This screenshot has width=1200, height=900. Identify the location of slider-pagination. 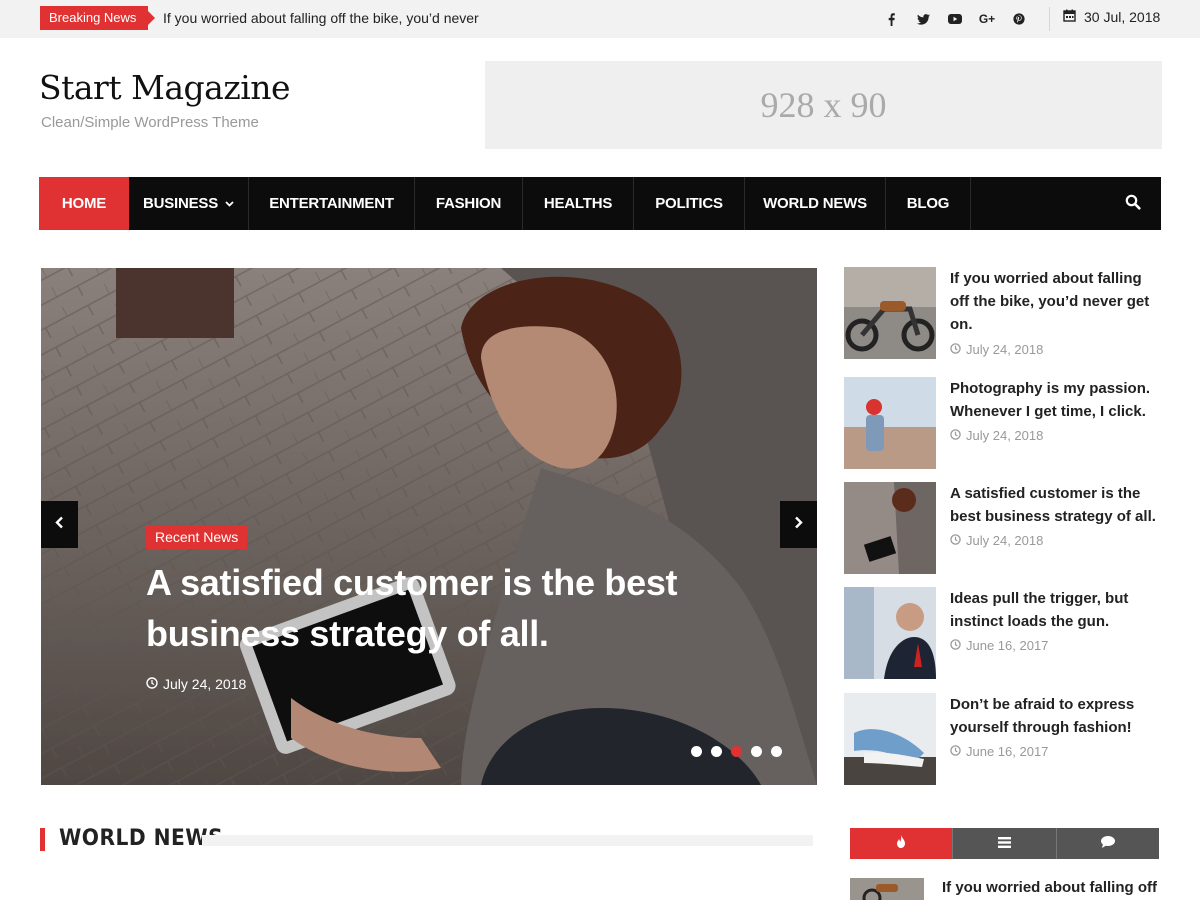
(736, 751).